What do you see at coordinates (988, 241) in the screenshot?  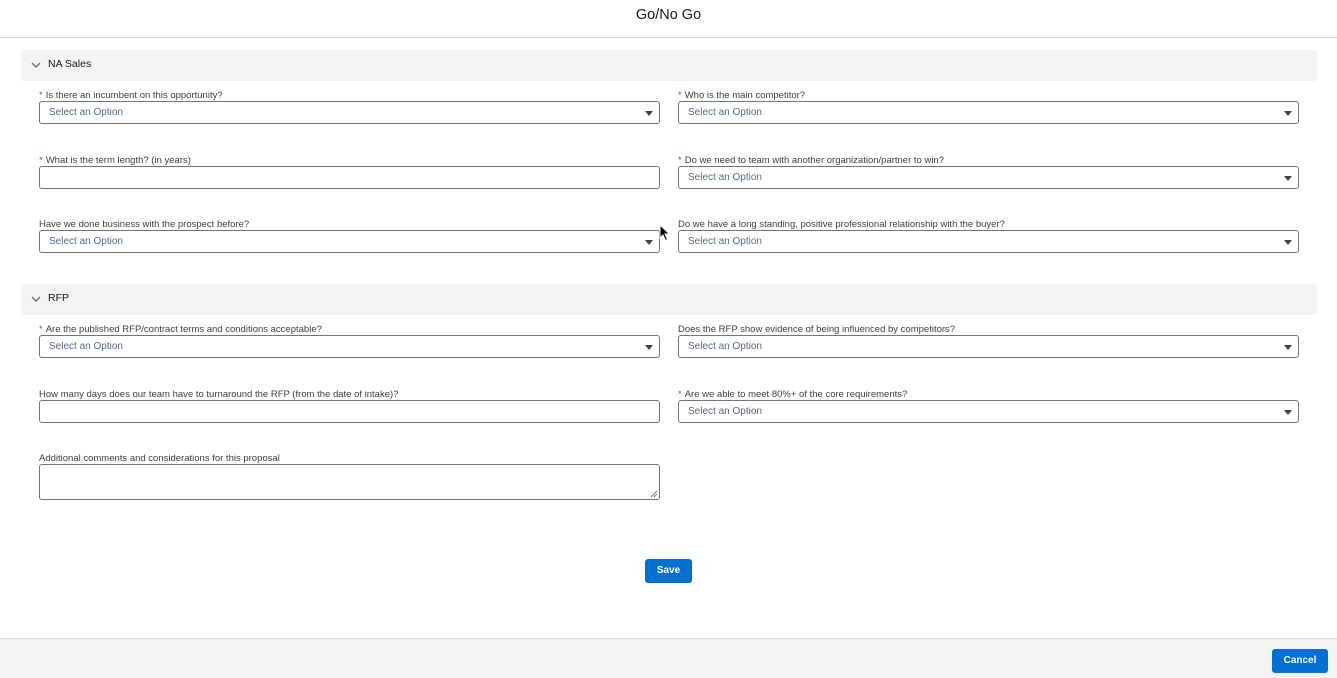 I see `relationship-select: Select an Option` at bounding box center [988, 241].